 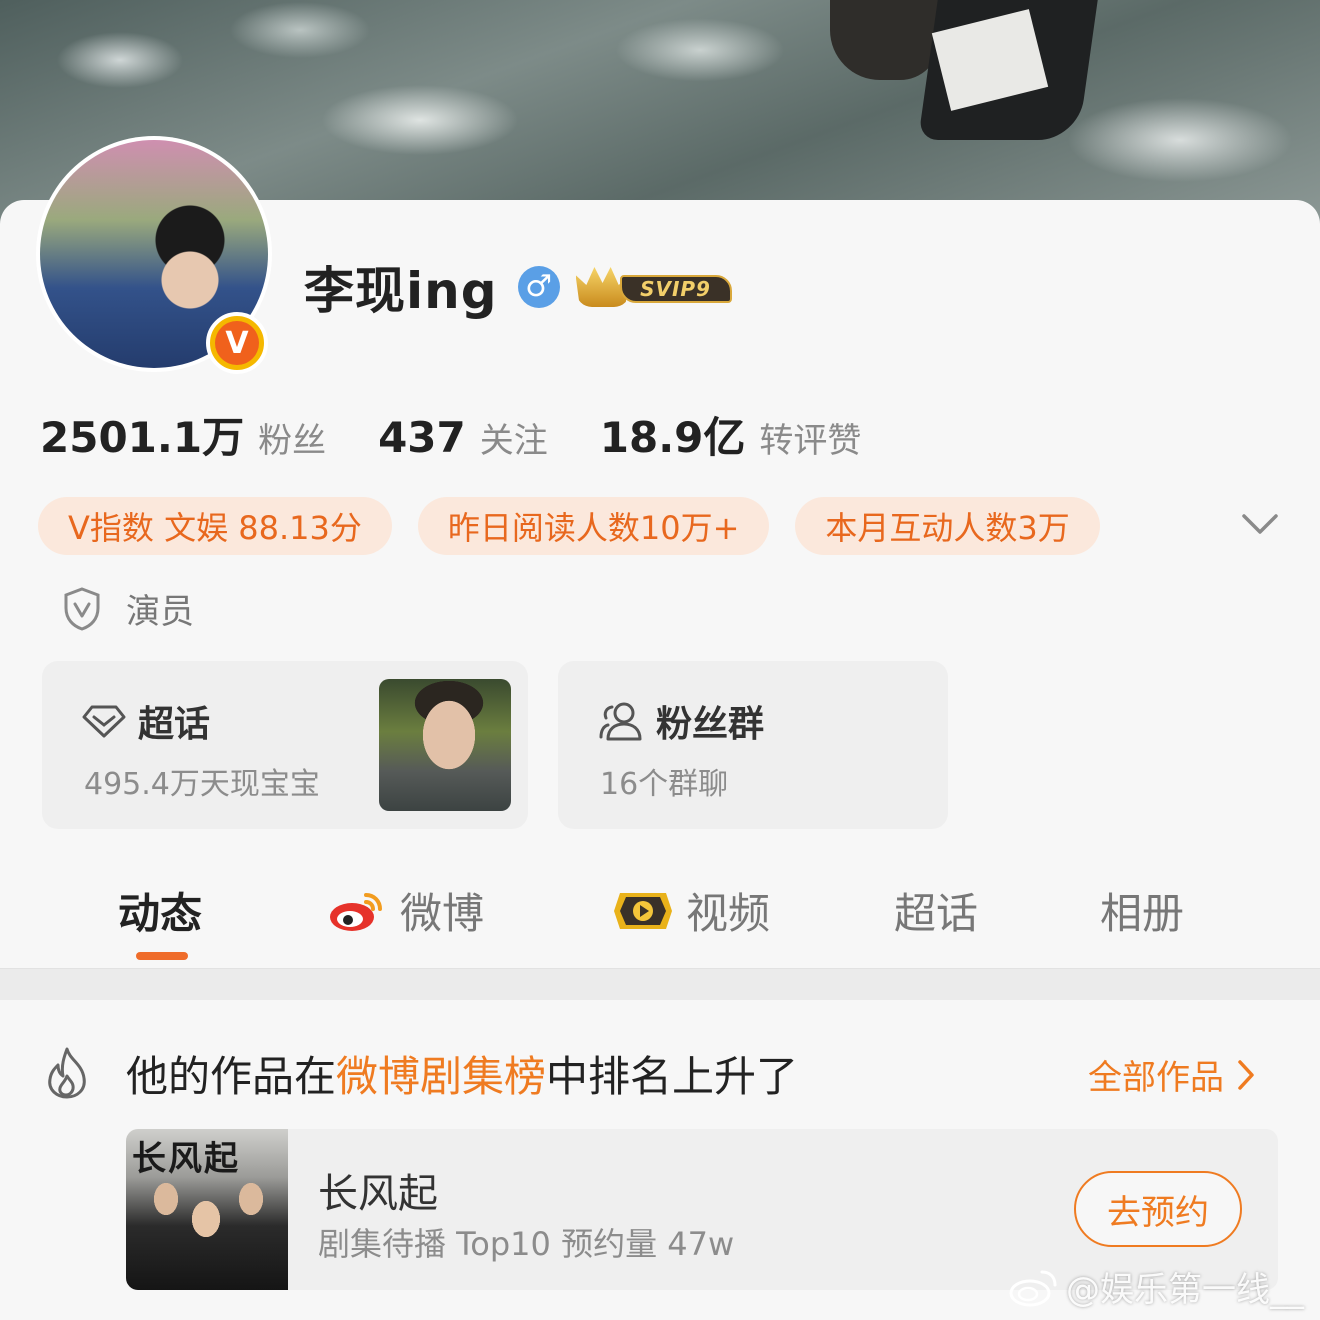 I want to click on cover-rock, so click(x=885, y=40).